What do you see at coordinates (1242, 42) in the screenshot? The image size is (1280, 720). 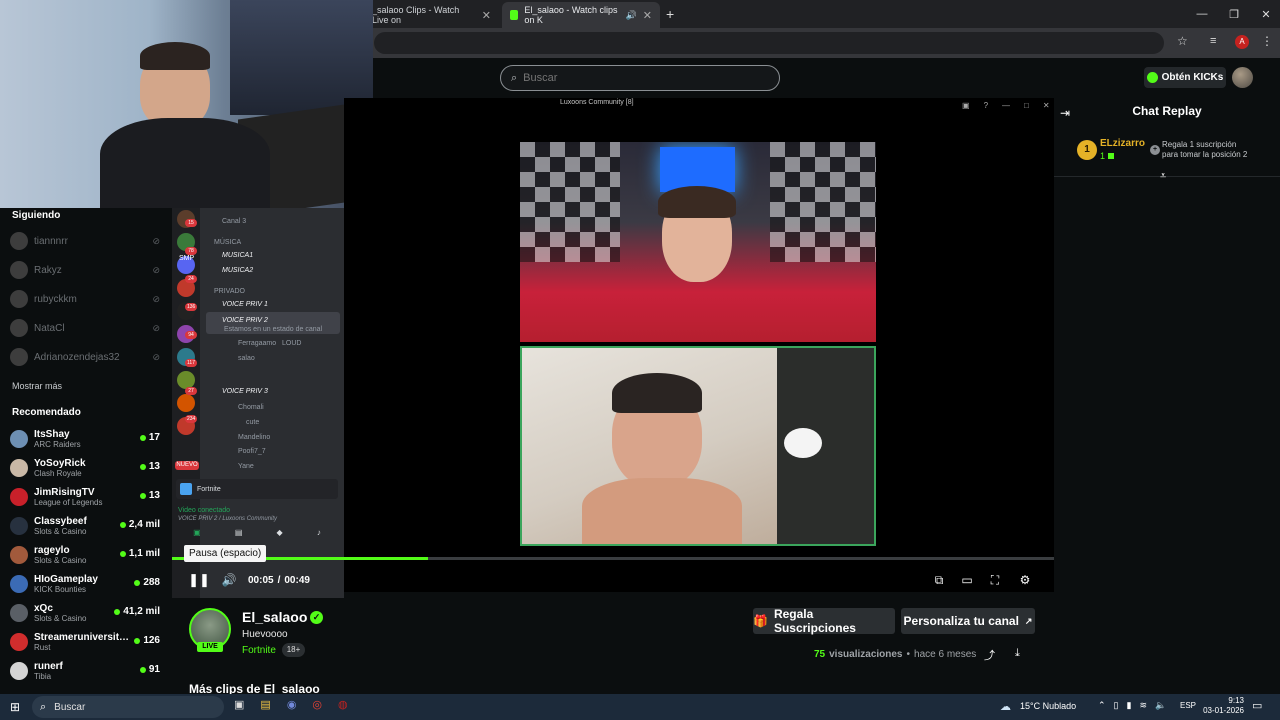 I see `profile-avatar-icon: A` at bounding box center [1242, 42].